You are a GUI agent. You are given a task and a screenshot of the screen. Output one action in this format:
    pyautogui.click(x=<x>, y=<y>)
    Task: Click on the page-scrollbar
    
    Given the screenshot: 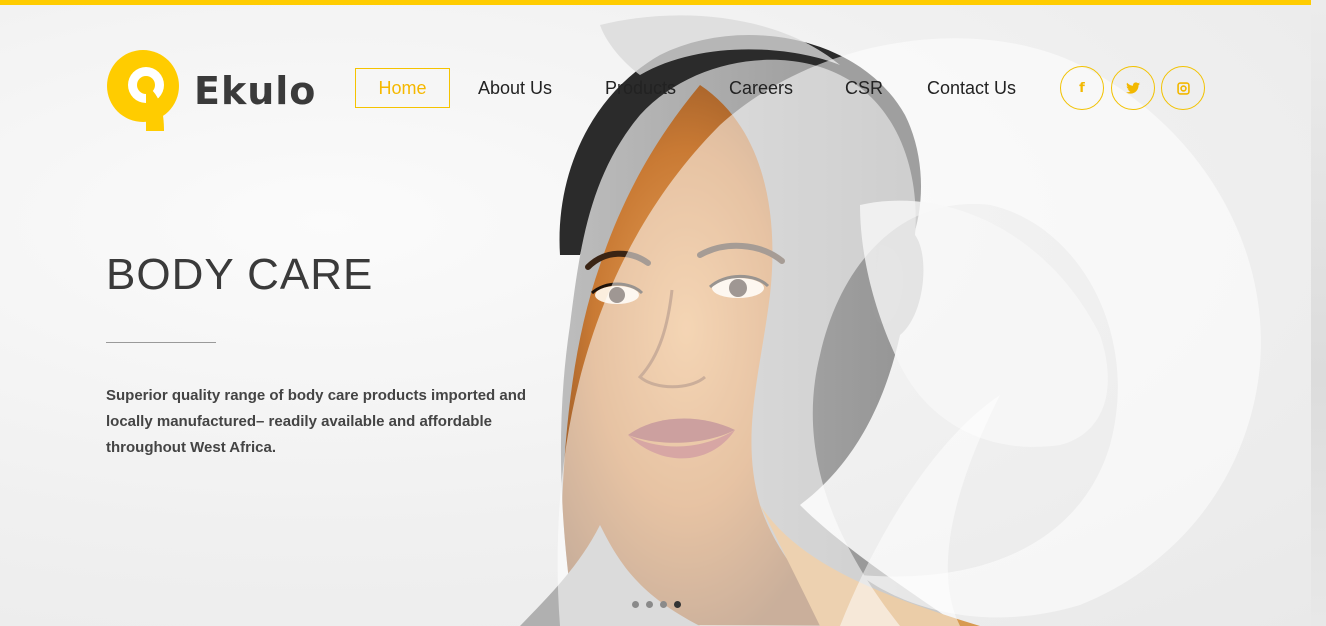 What is the action you would take?
    pyautogui.click(x=1318, y=313)
    